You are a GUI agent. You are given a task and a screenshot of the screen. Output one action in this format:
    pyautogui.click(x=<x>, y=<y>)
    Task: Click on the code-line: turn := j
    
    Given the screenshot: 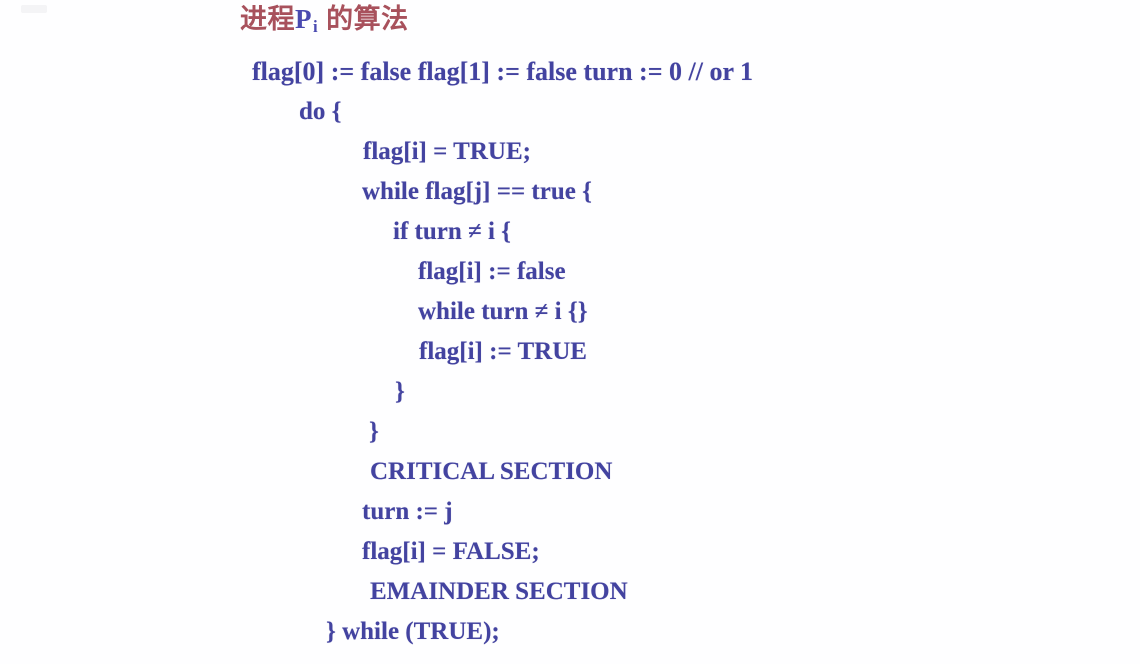 What is the action you would take?
    pyautogui.click(x=407, y=511)
    